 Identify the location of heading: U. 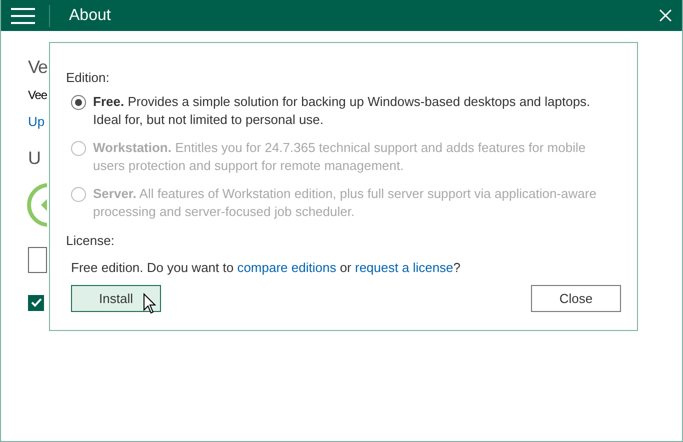
(34, 158).